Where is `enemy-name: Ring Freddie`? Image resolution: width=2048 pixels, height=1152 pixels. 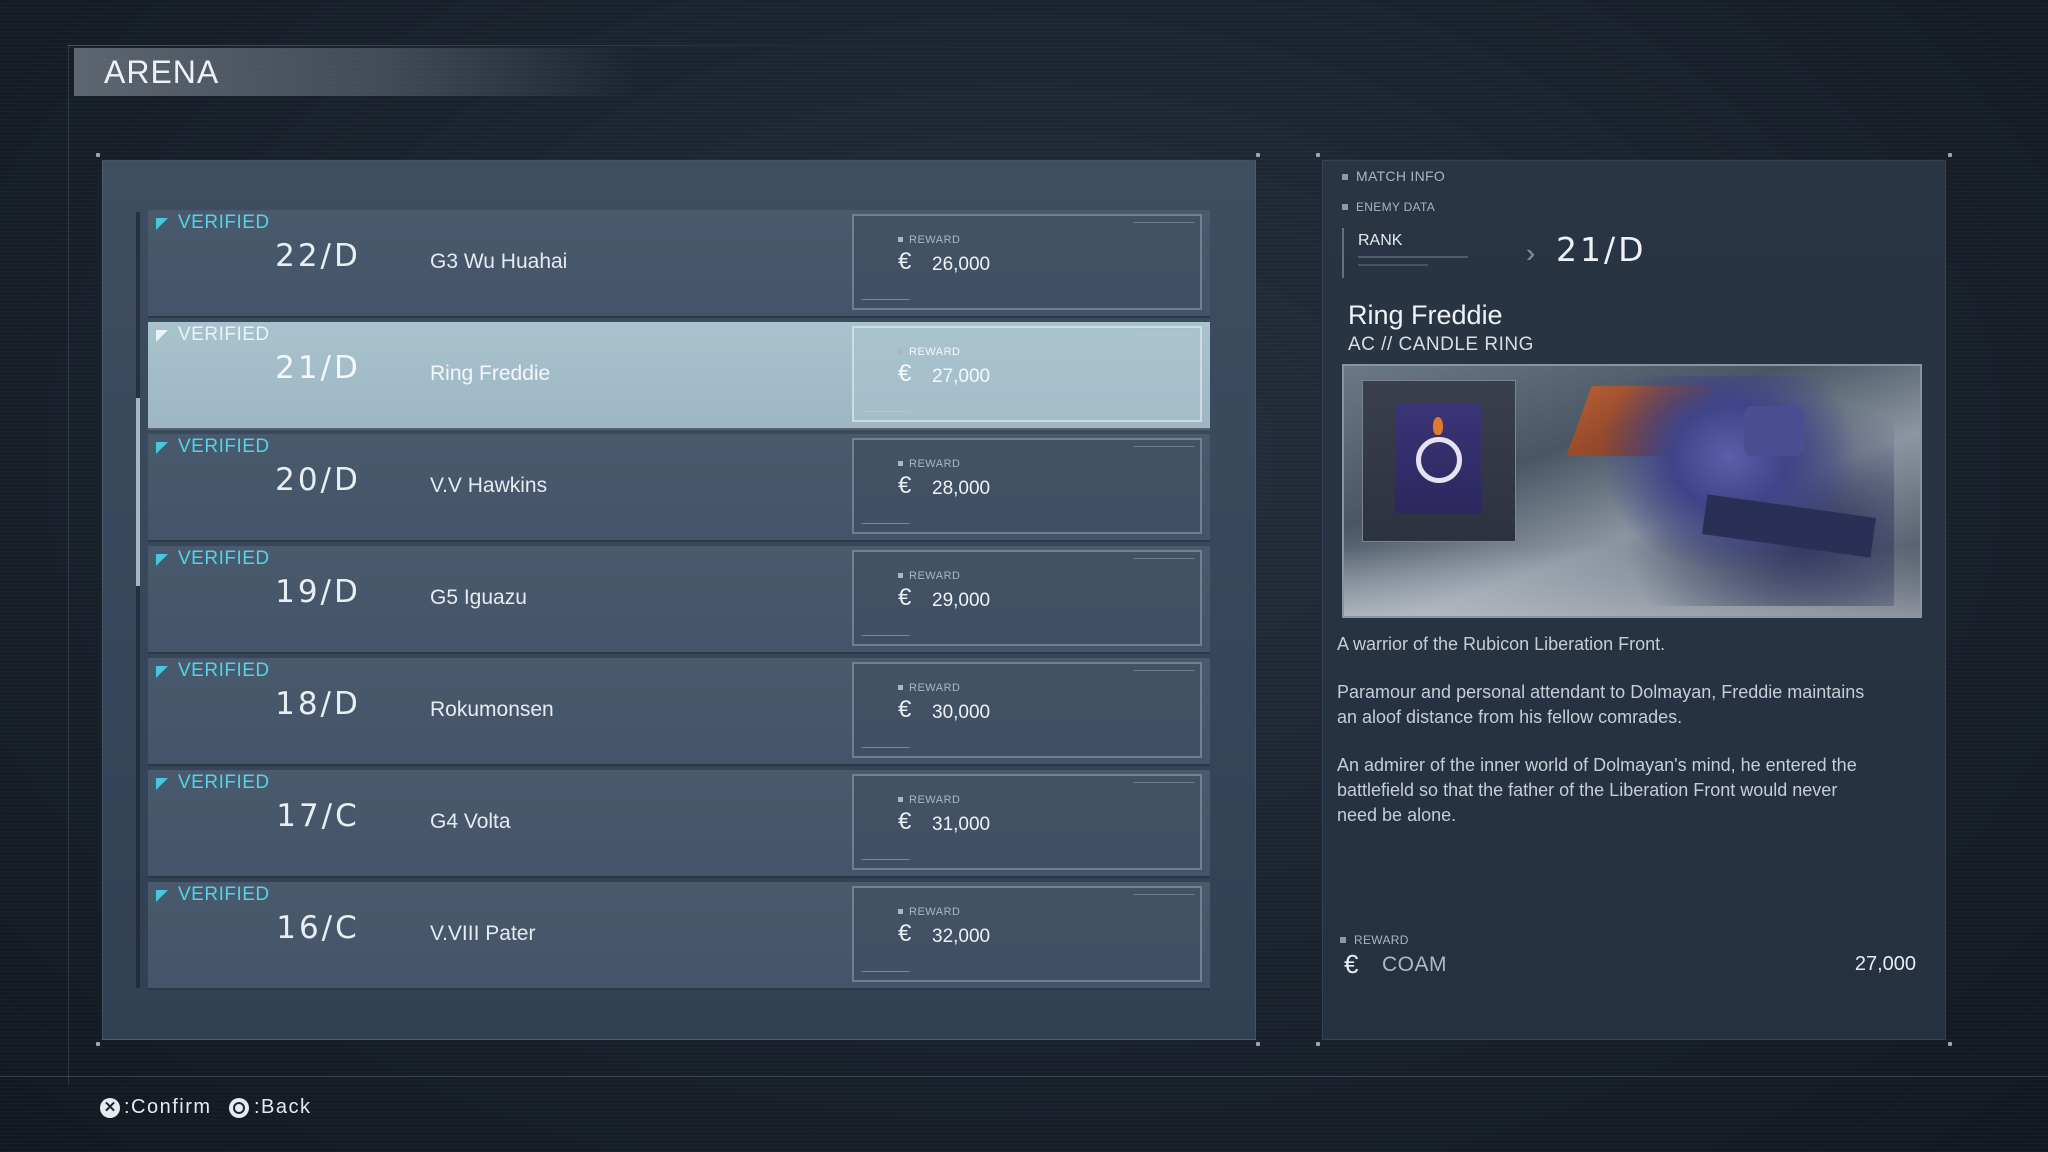 enemy-name: Ring Freddie is located at coordinates (1425, 315).